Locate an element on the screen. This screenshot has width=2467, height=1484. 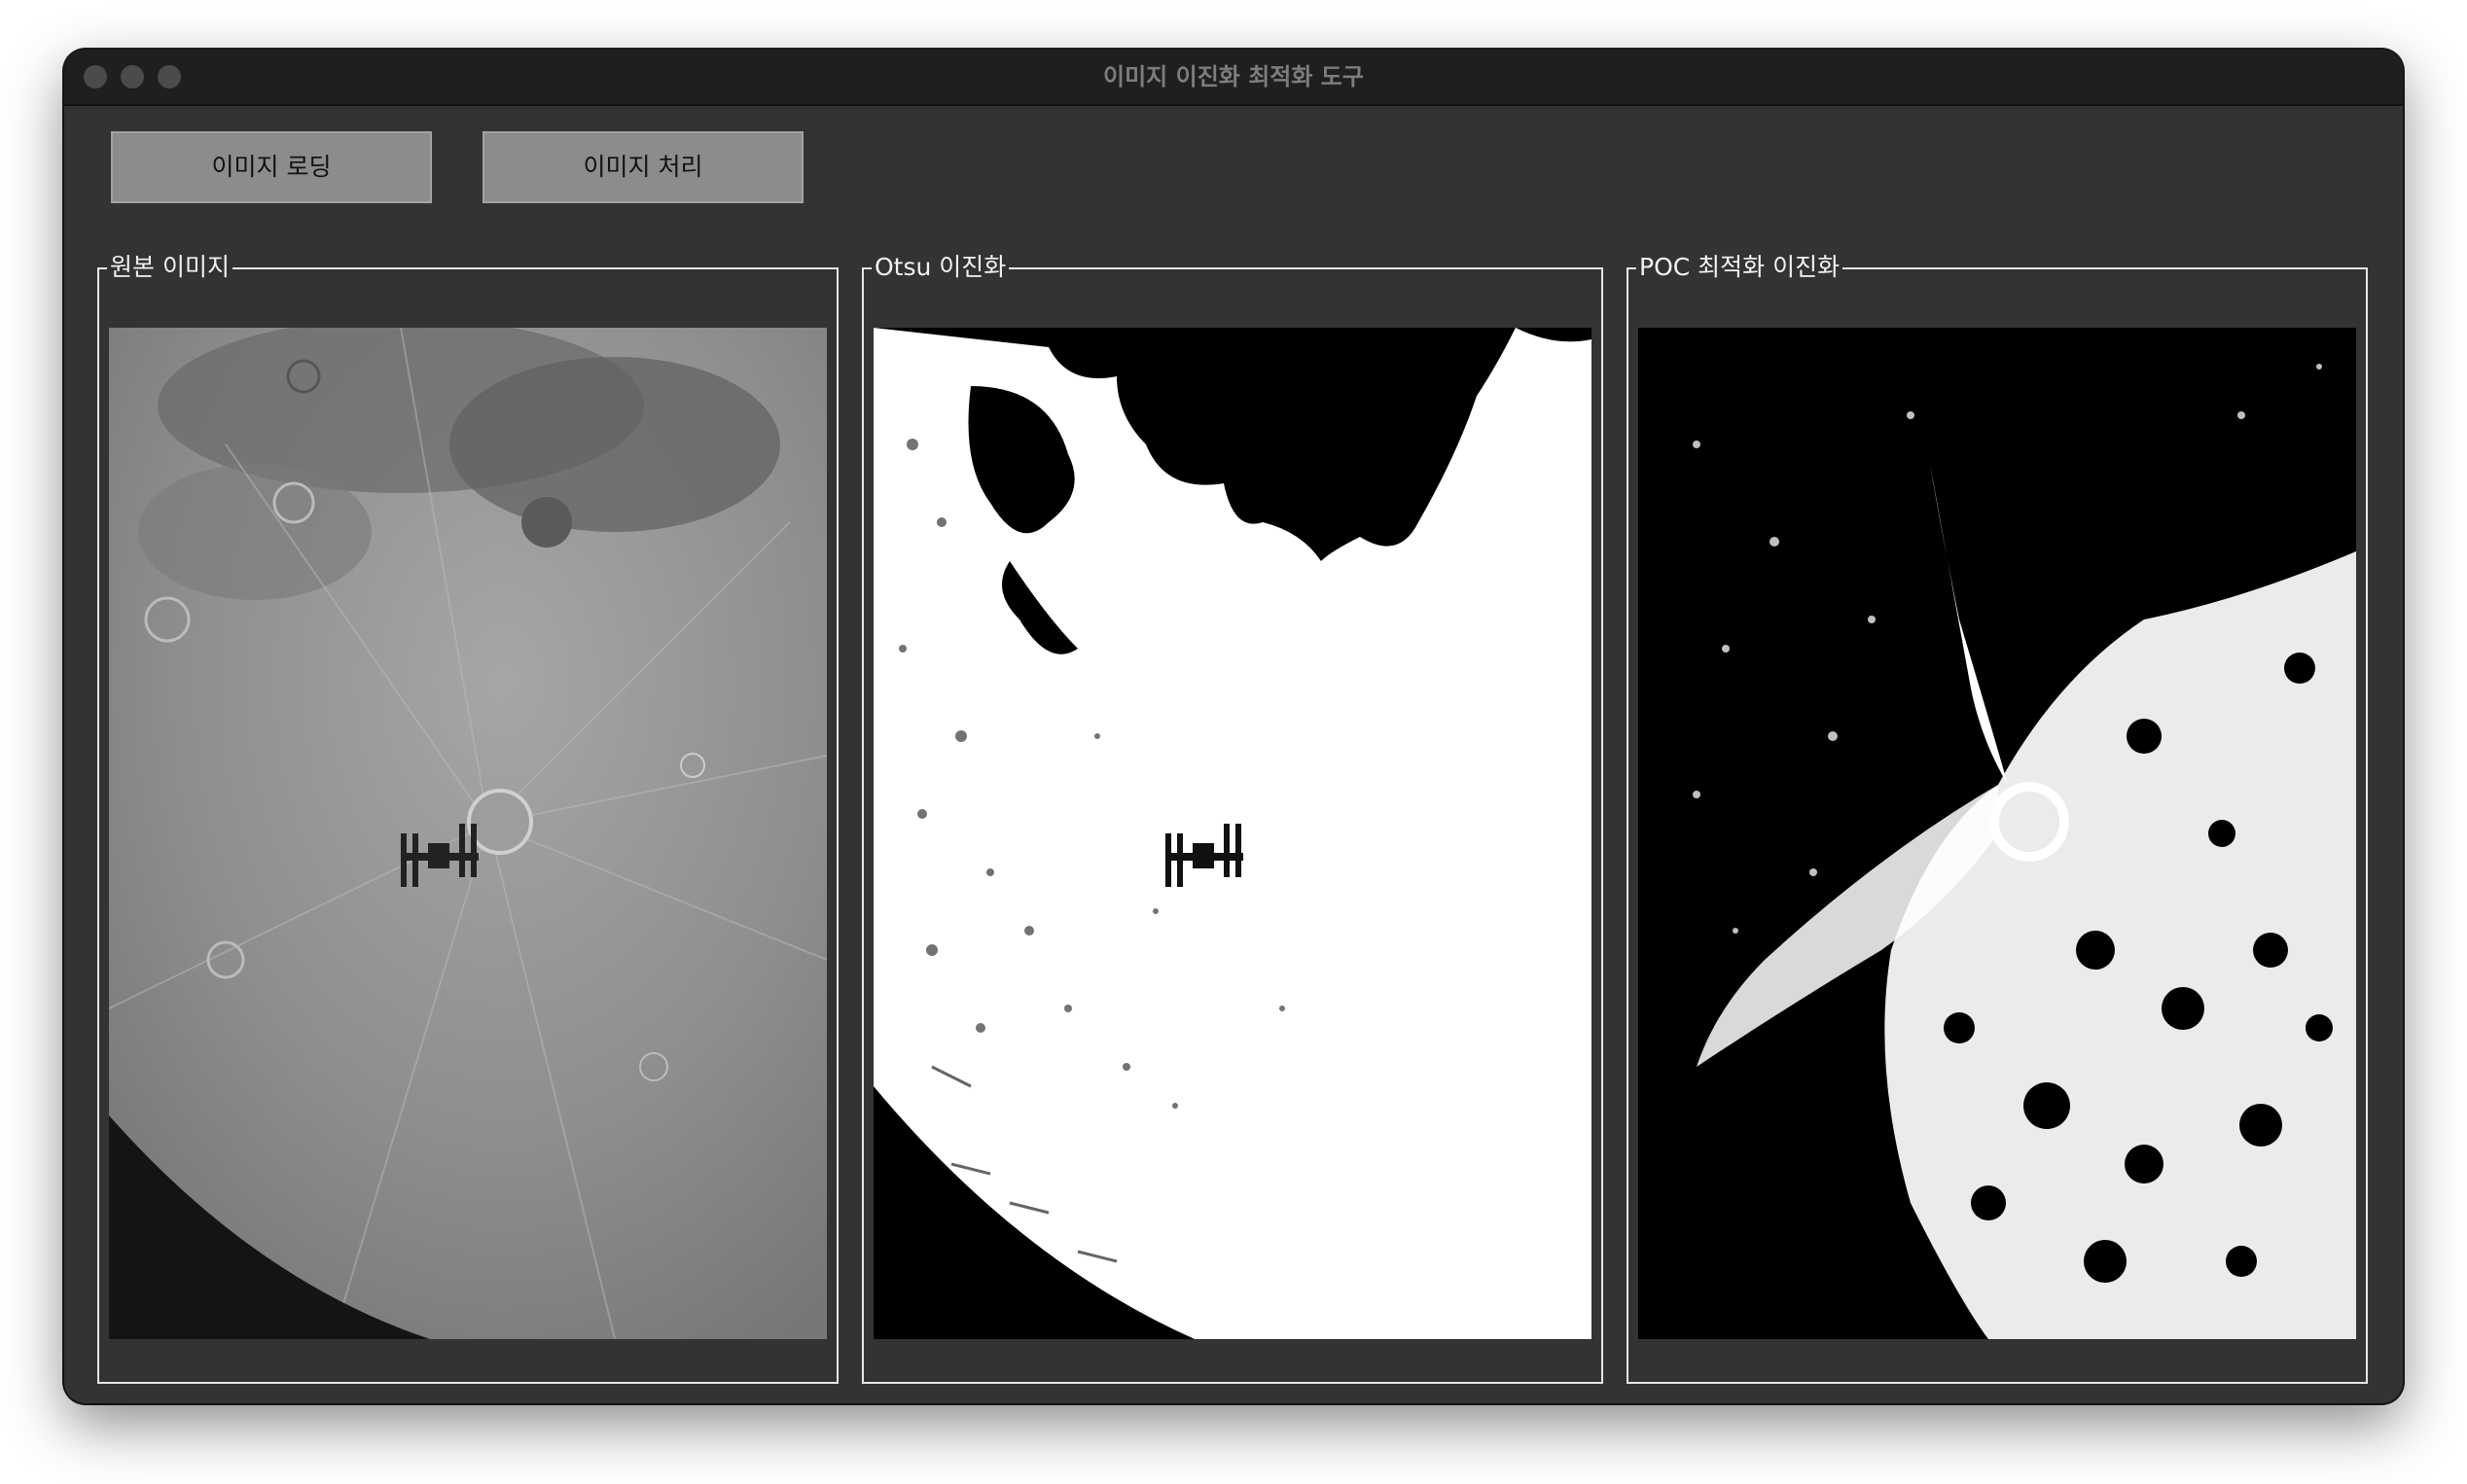
poc-label: POC 최적화 이진화 is located at coordinates (1739, 268).